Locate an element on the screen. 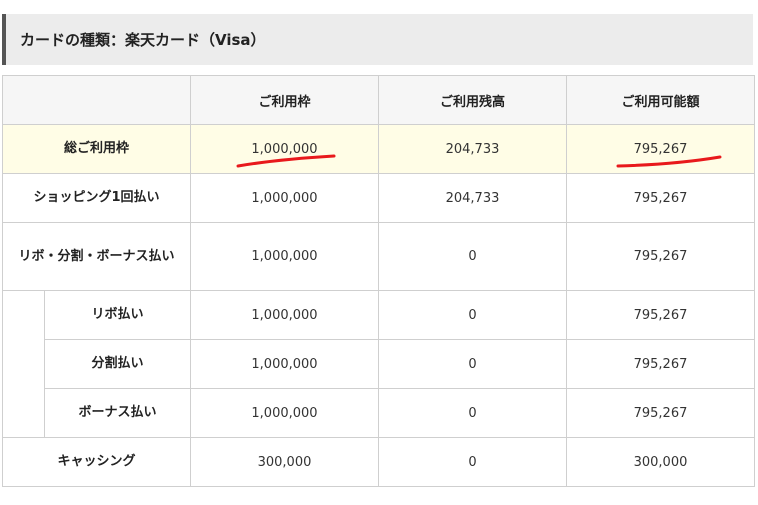 This screenshot has height=505, width=758. table-row-cashing: キャッシング 300,000 0 300,000 is located at coordinates (378, 462).